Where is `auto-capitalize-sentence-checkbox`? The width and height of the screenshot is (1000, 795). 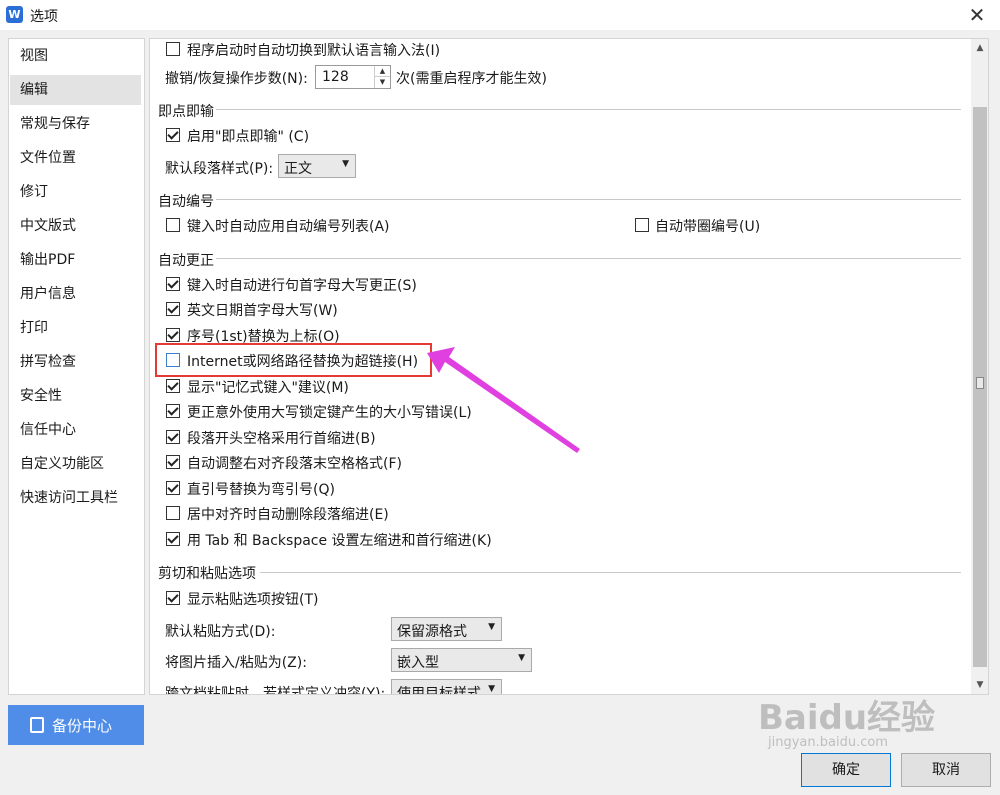 auto-capitalize-sentence-checkbox is located at coordinates (173, 284).